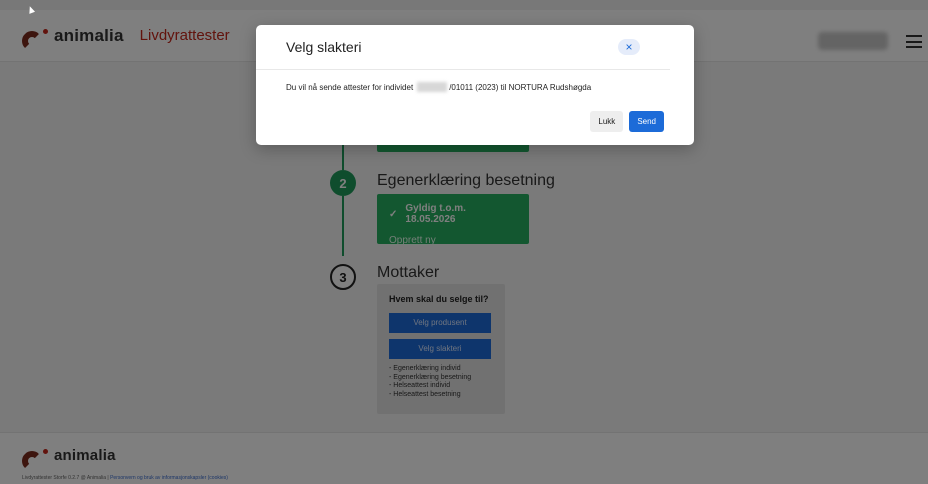 This screenshot has height=484, width=928. Describe the element at coordinates (627, 121) in the screenshot. I see `dialog-footer: Lukk Send` at that location.